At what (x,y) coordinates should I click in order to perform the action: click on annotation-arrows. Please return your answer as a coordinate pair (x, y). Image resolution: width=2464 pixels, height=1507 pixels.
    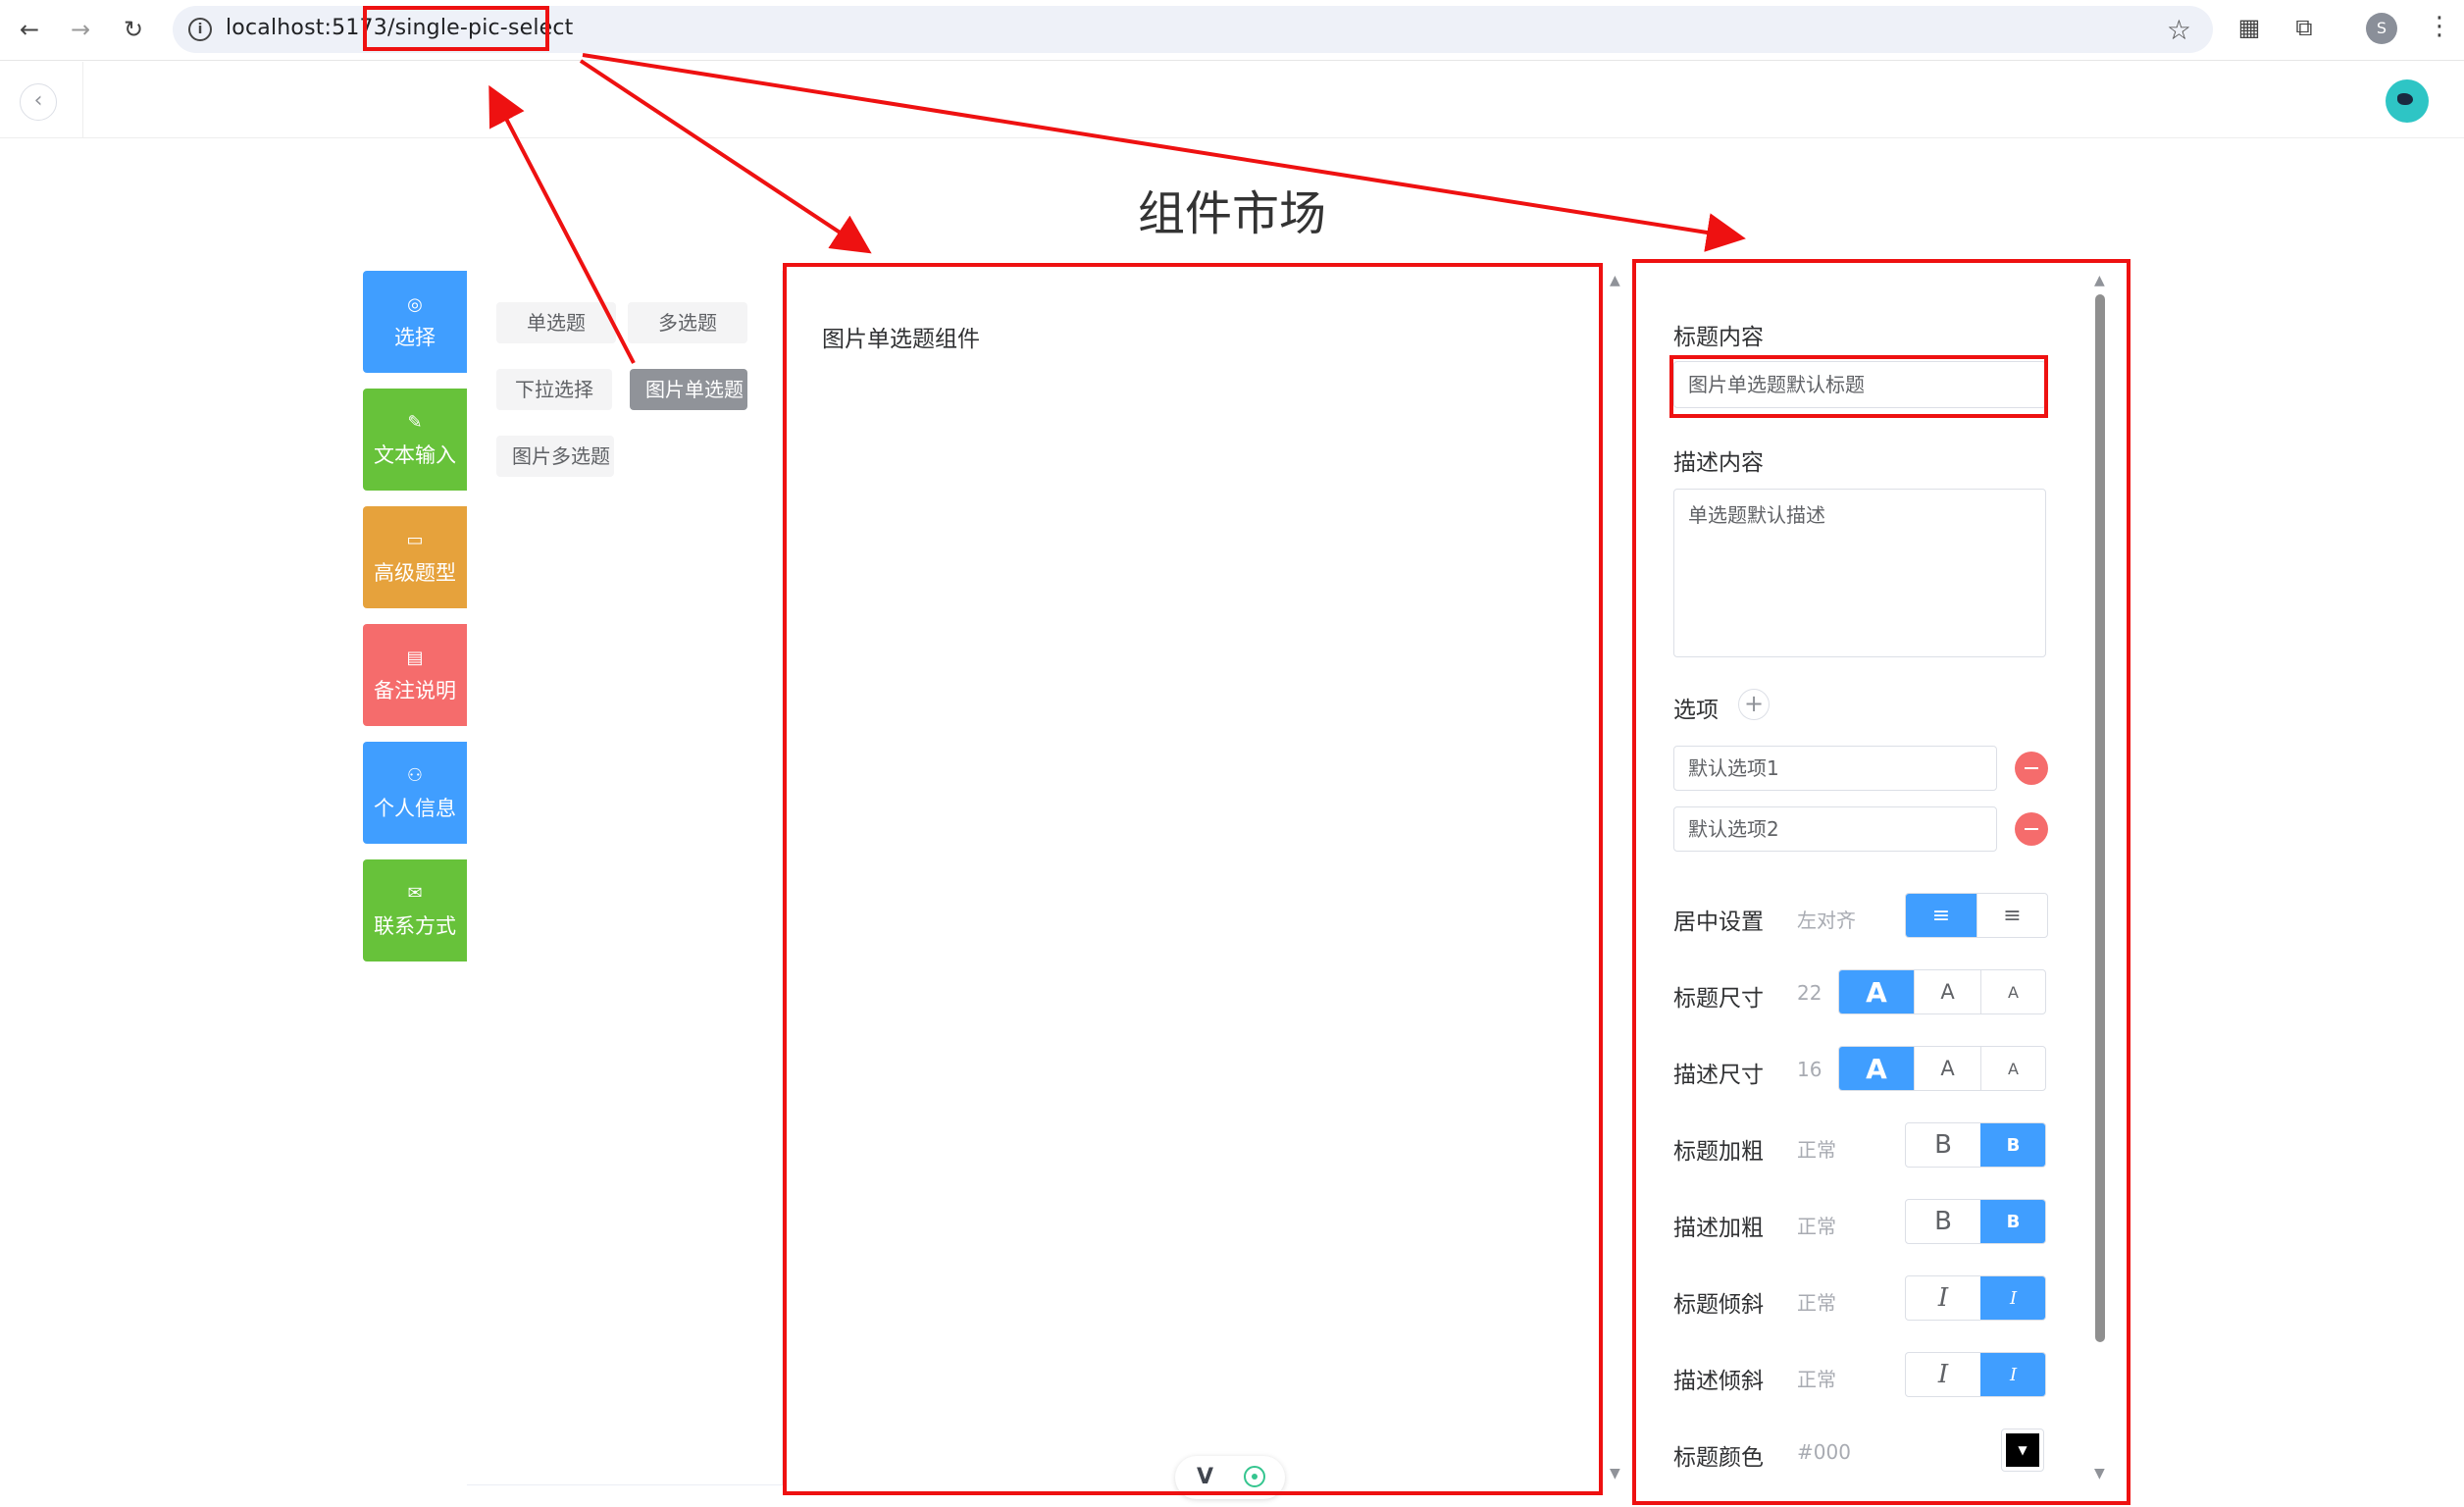
    Looking at the image, I should click on (1117, 208).